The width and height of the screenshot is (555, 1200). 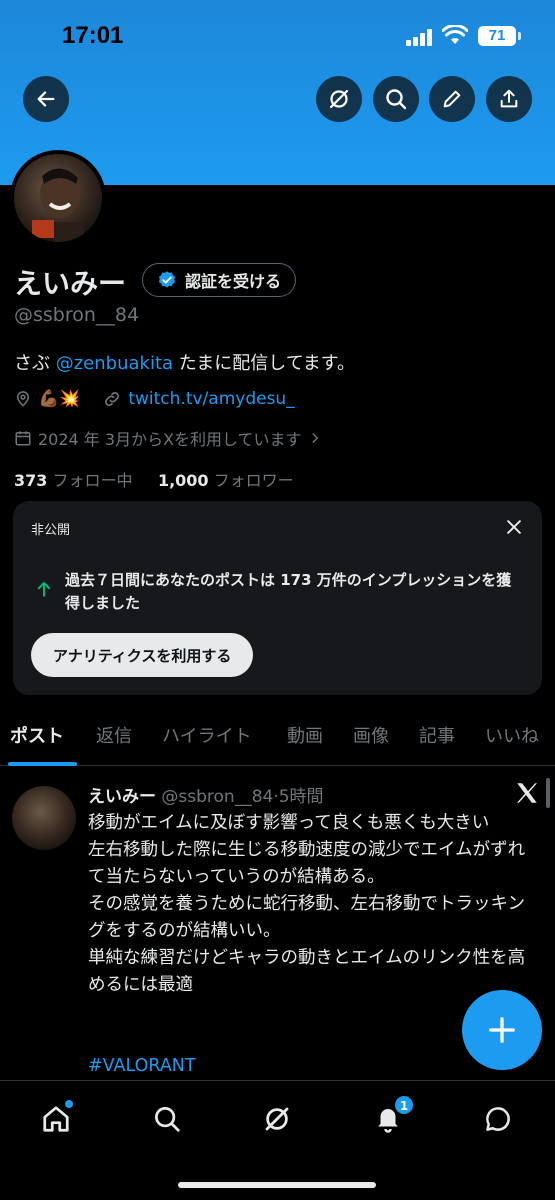 I want to click on followers-label: フォロワー, so click(x=253, y=480).